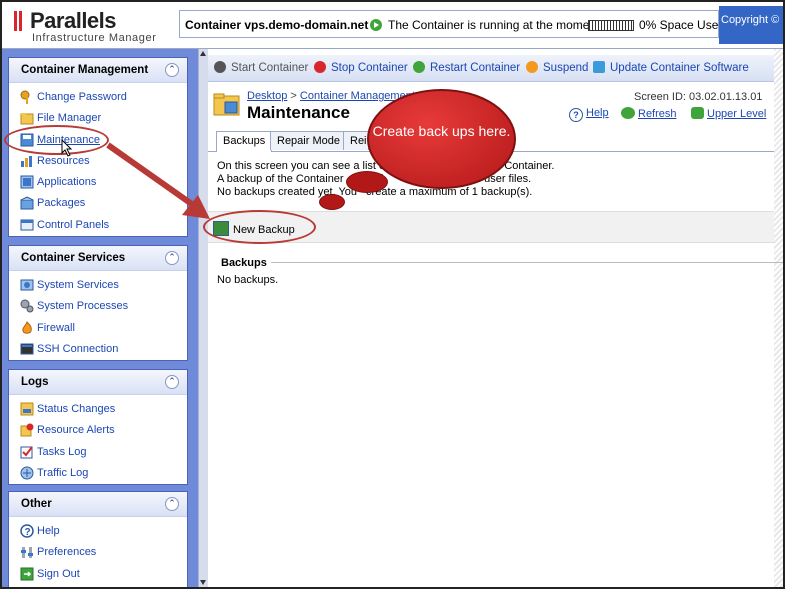 The height and width of the screenshot is (589, 785). I want to click on sidebar-item-label: Traffic Log, so click(63, 472).